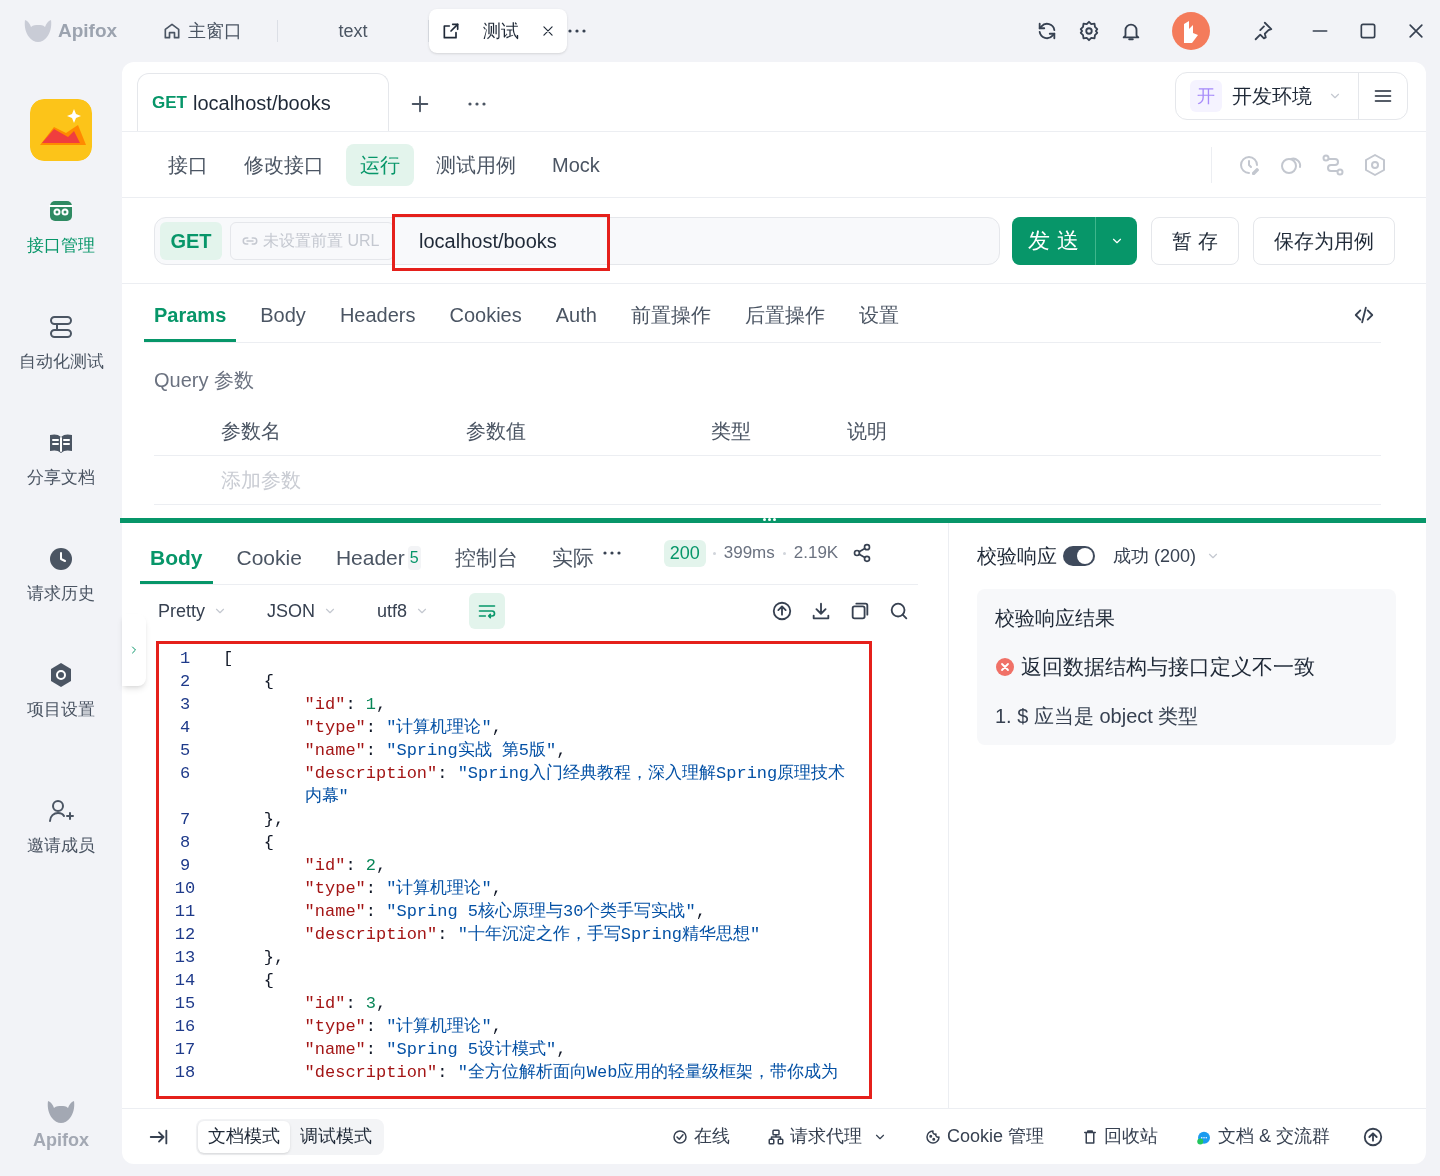 Image resolution: width=1440 pixels, height=1176 pixels. I want to click on section-title: 校验响应, so click(1017, 556).